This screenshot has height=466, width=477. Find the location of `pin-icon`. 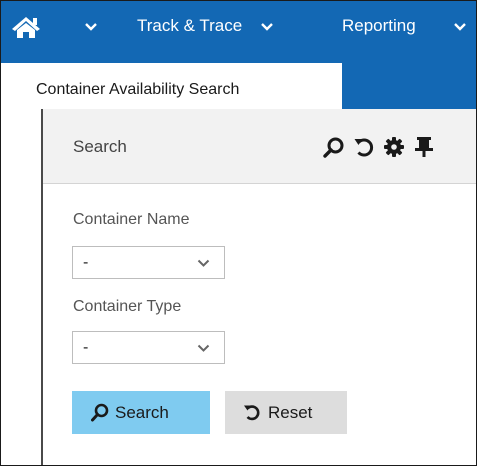

pin-icon is located at coordinates (424, 147).